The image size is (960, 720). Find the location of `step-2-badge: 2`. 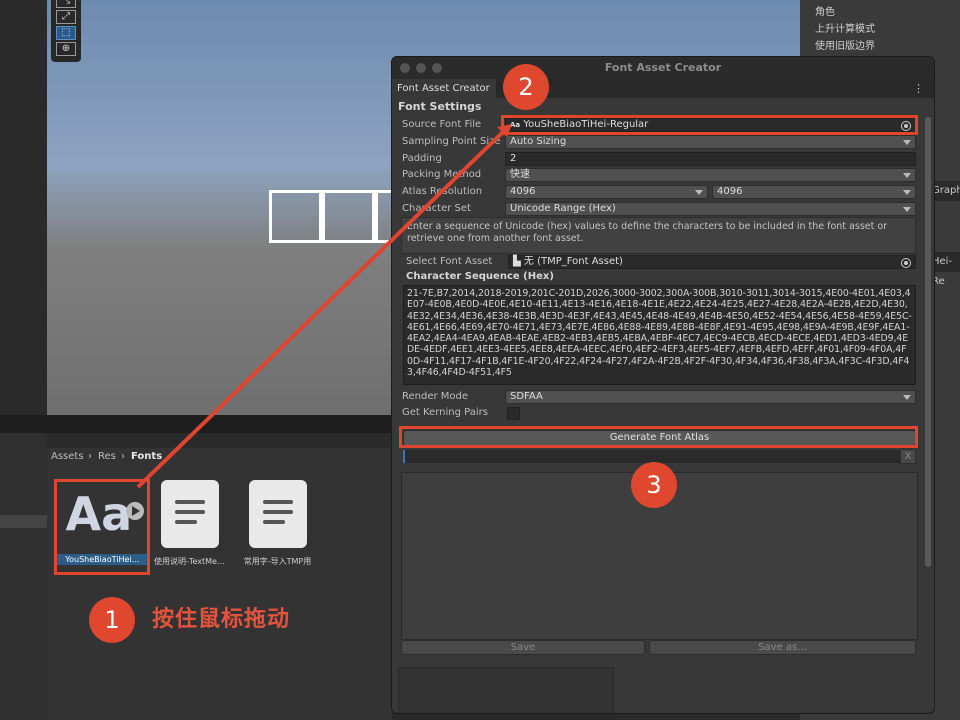

step-2-badge: 2 is located at coordinates (526, 87).